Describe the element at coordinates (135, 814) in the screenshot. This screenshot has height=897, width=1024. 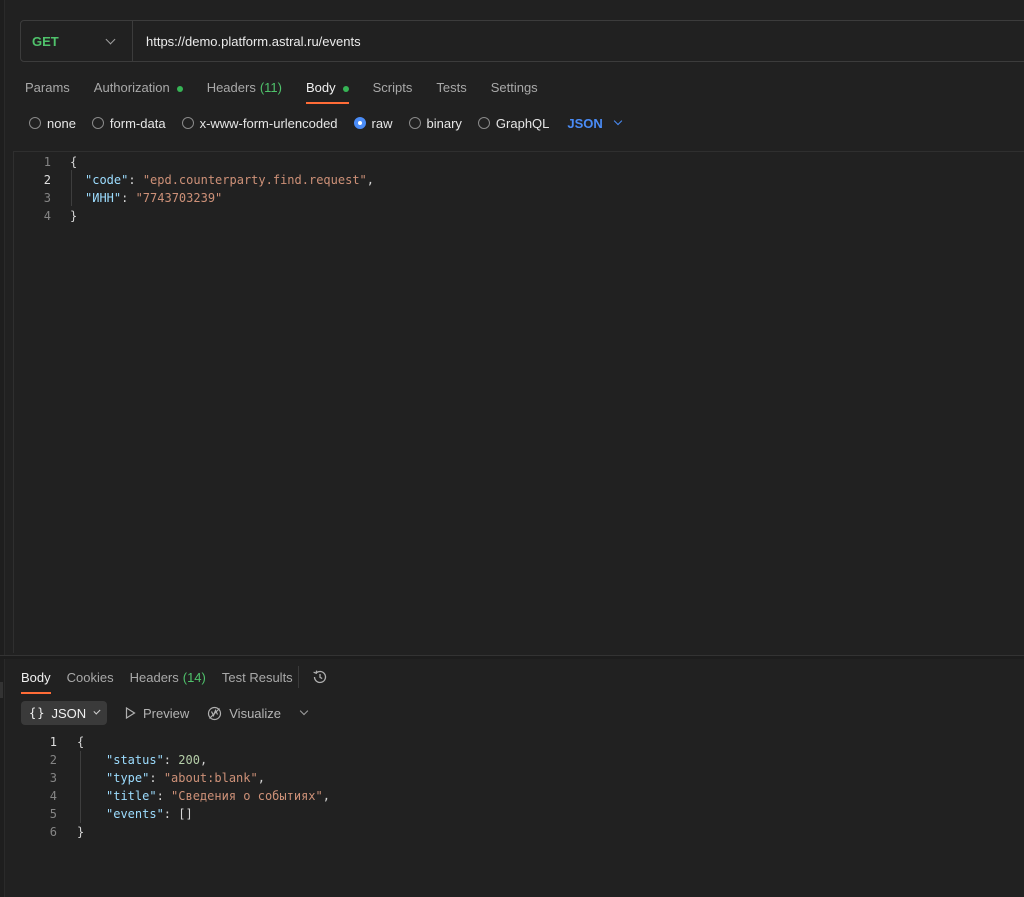
I see `json-key: "events"` at that location.